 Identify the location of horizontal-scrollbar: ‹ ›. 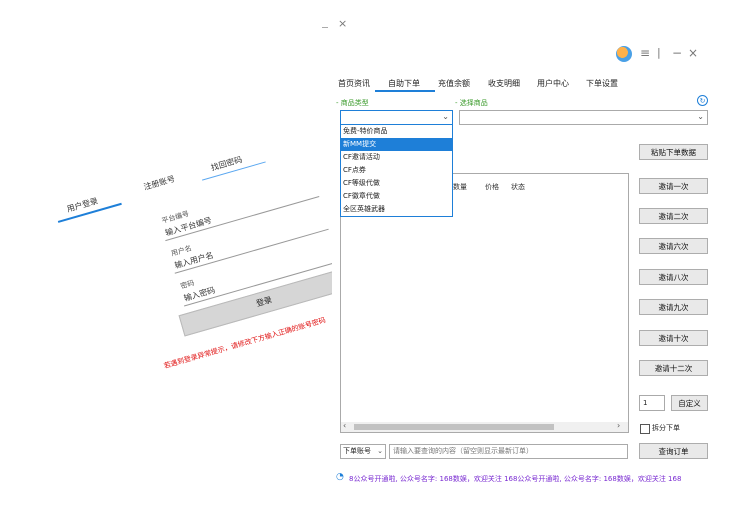
(484, 426).